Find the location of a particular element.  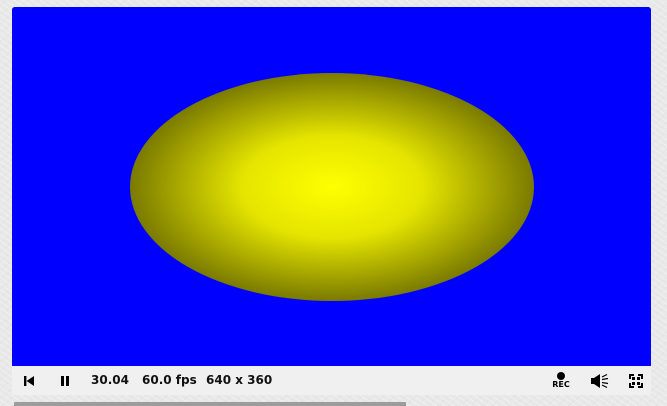

control-bar: 30.04 60.0 fps 640 x 360 REC is located at coordinates (331, 380).